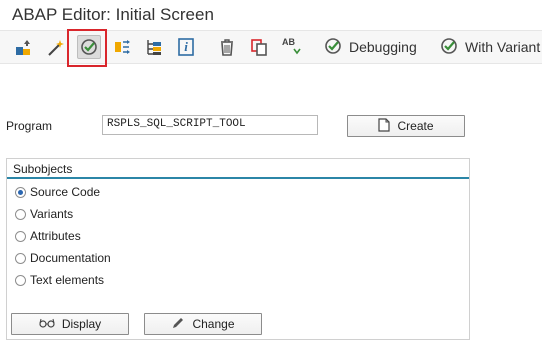 The height and width of the screenshot is (360, 542). I want to click on display-button: Display, so click(70, 324).